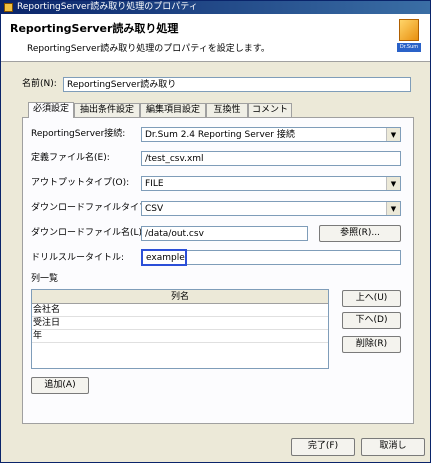 The image size is (431, 463). What do you see at coordinates (180, 323) in the screenshot?
I see `list-item: 受注日` at bounding box center [180, 323].